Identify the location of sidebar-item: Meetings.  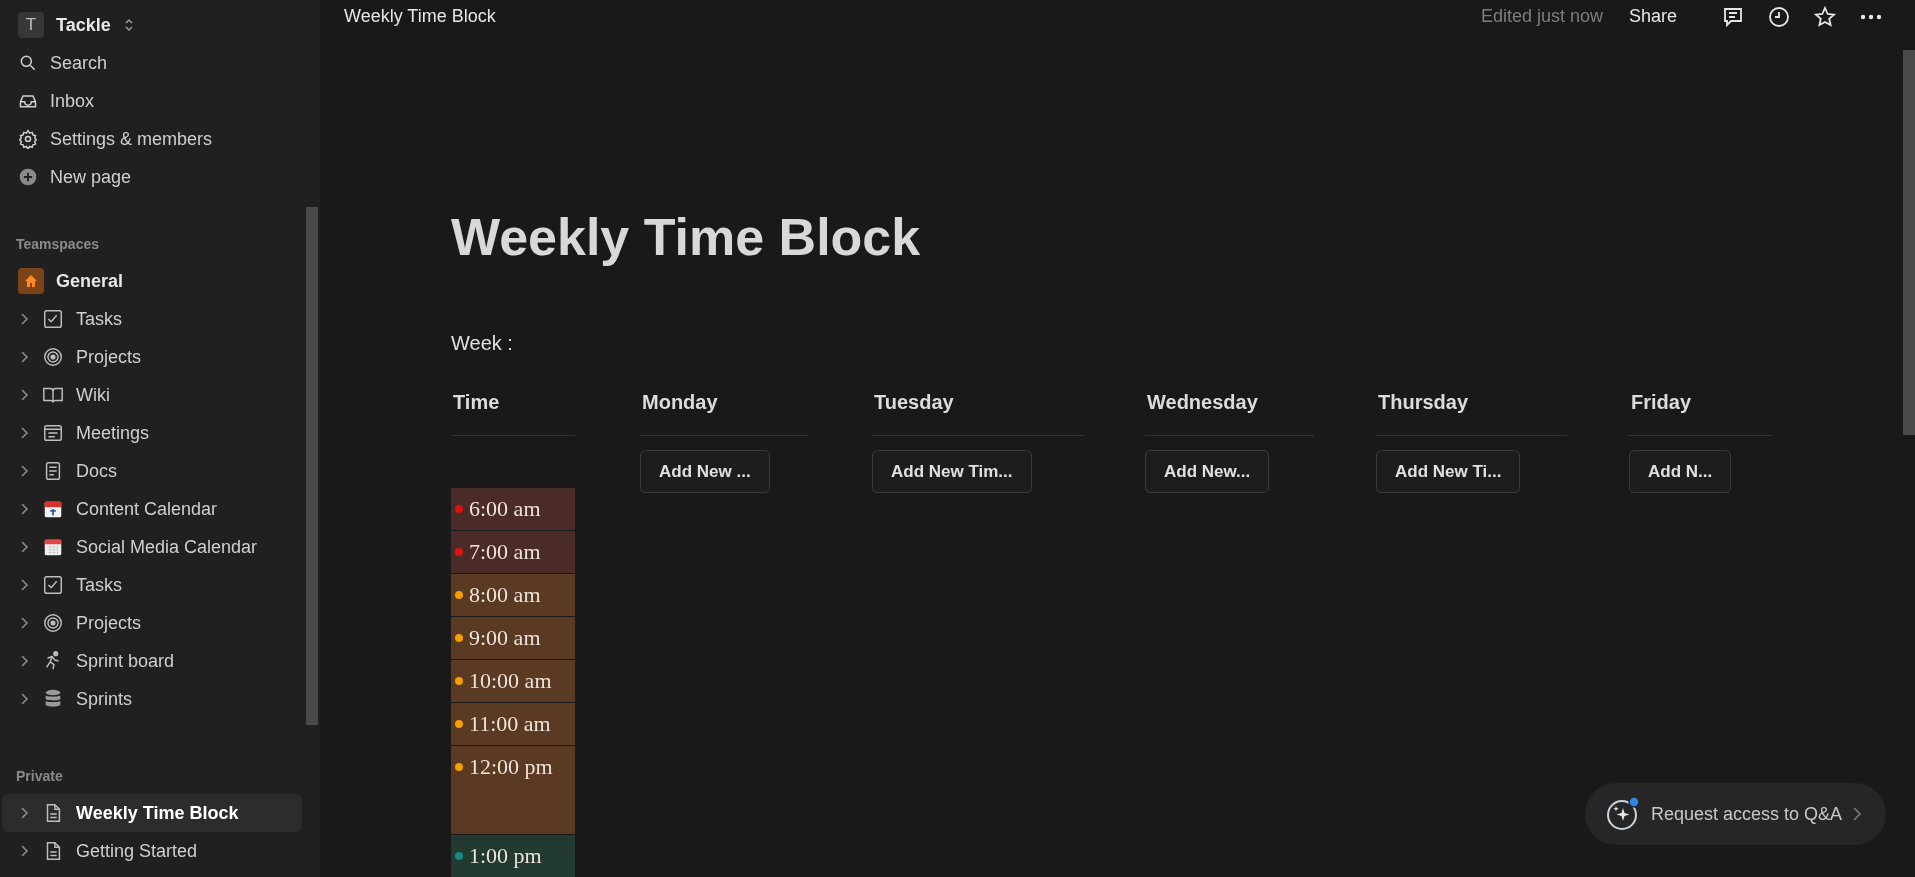
(152, 433).